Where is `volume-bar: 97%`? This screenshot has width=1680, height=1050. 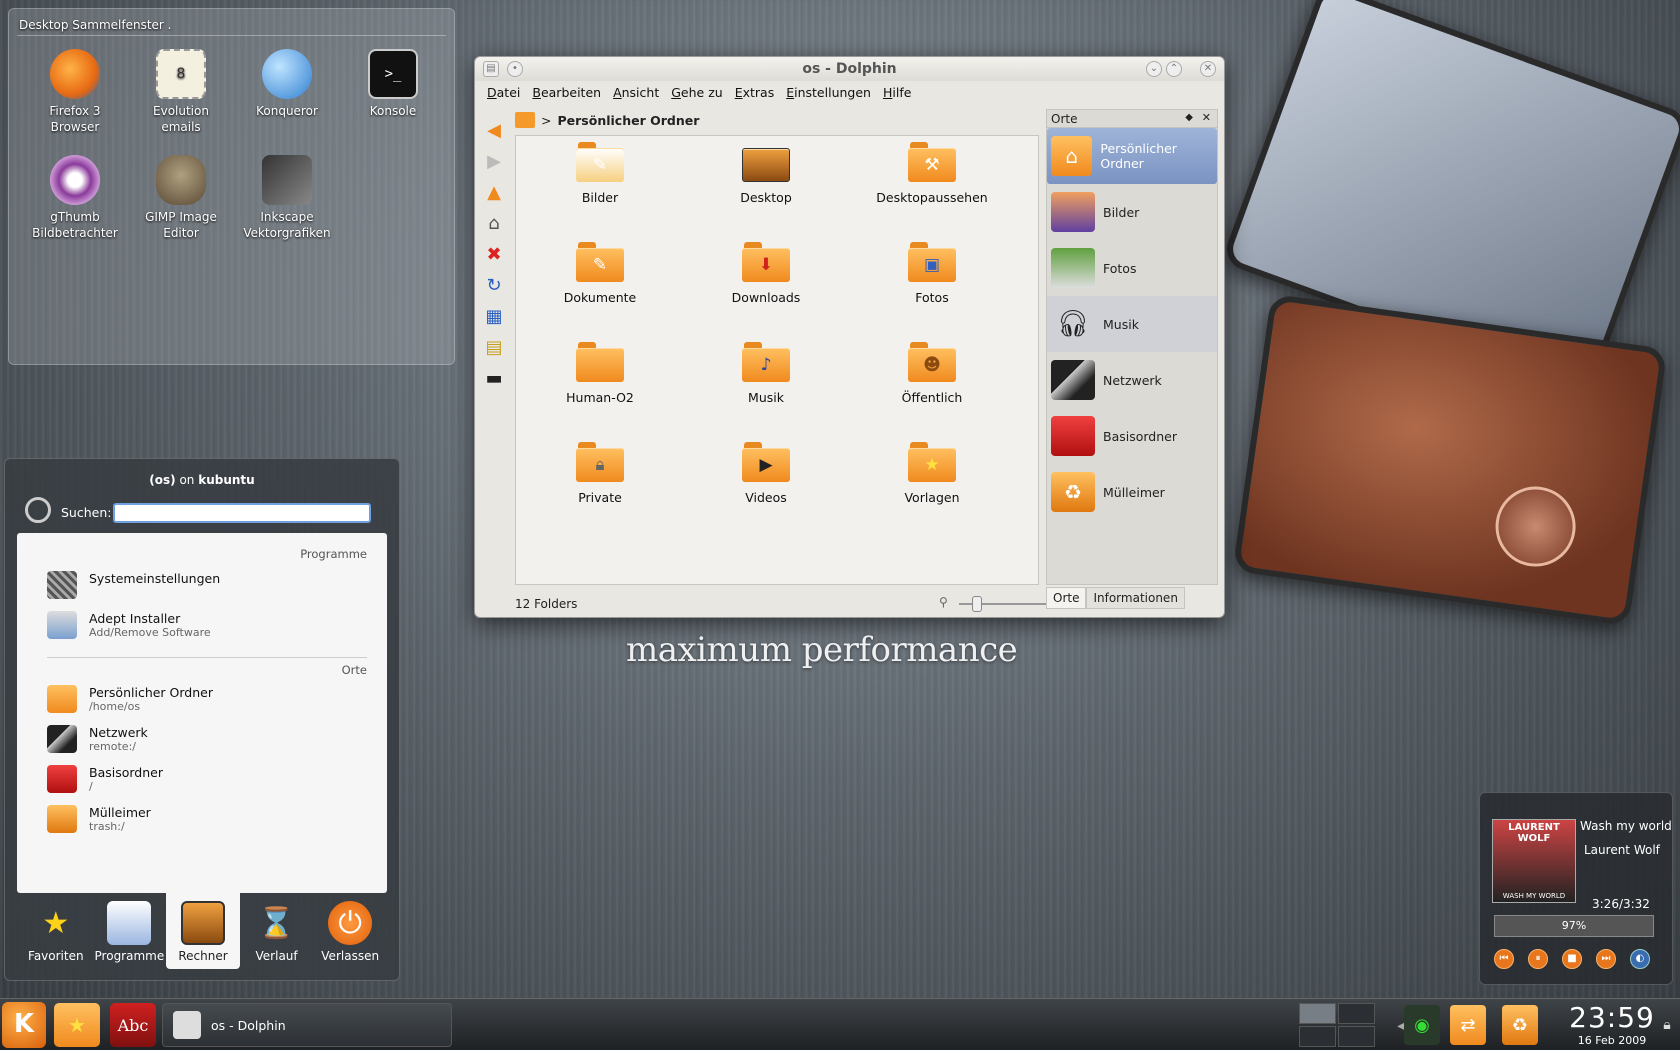 volume-bar: 97% is located at coordinates (1574, 926).